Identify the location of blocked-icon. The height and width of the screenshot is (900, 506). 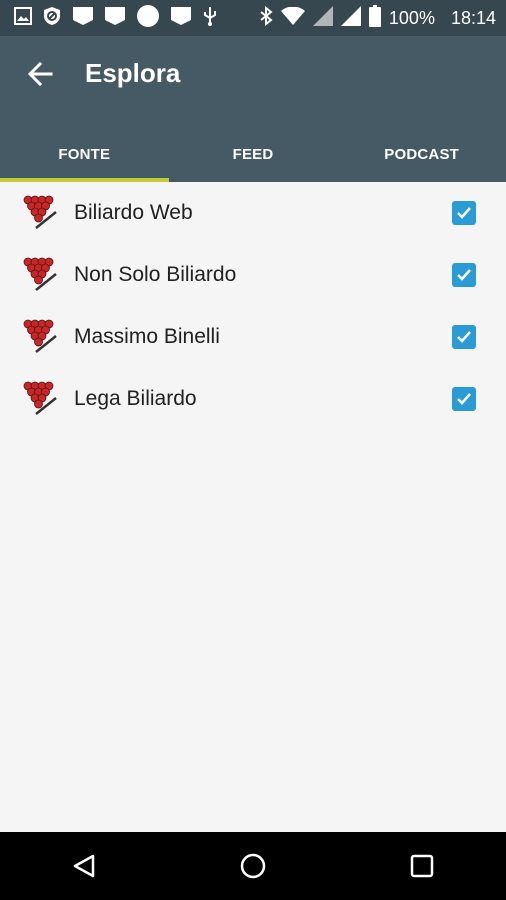
(52, 18).